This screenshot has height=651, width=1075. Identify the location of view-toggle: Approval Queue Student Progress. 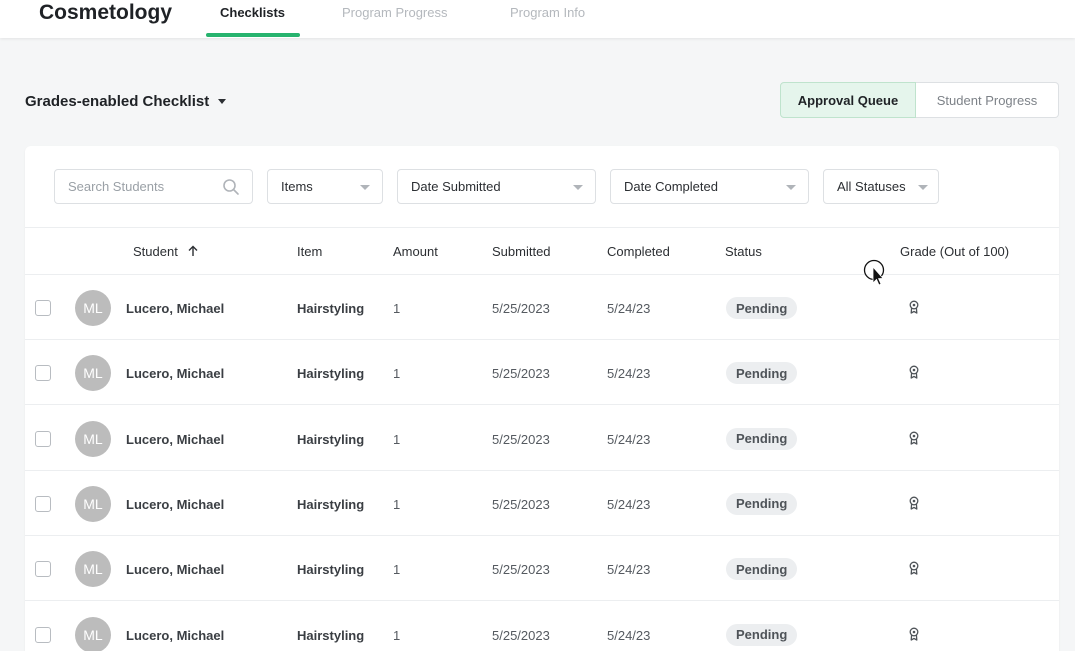
(919, 100).